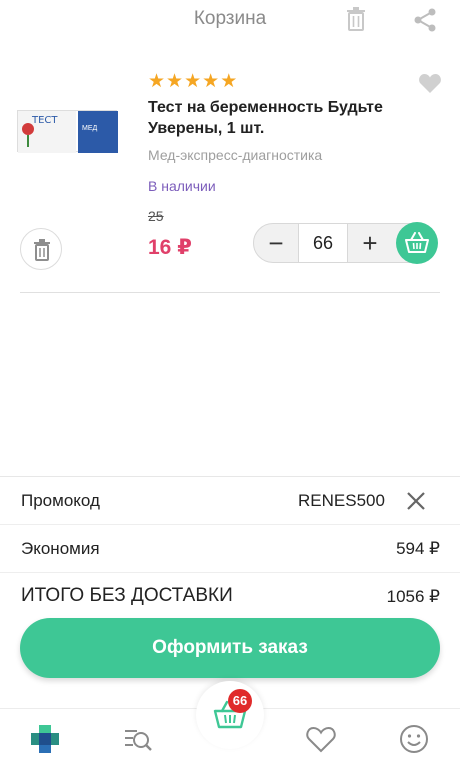 This screenshot has width=460, height=770. What do you see at coordinates (230, 648) in the screenshot?
I see `checkout-button: Оформить заказ` at bounding box center [230, 648].